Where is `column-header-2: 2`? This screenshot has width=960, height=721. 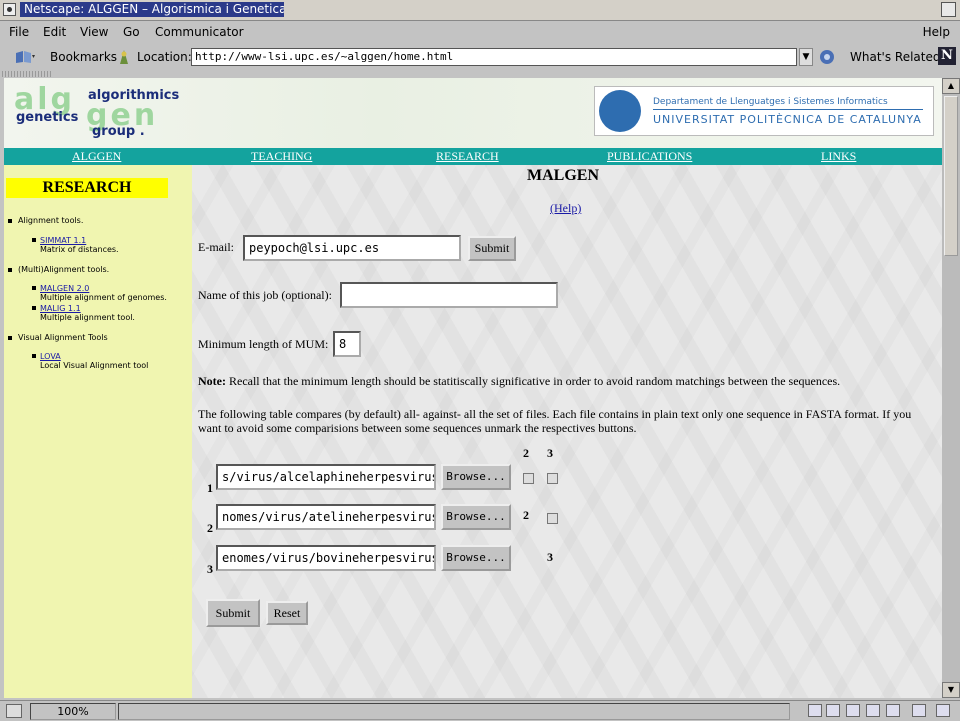
column-header-2: 2 is located at coordinates (526, 453).